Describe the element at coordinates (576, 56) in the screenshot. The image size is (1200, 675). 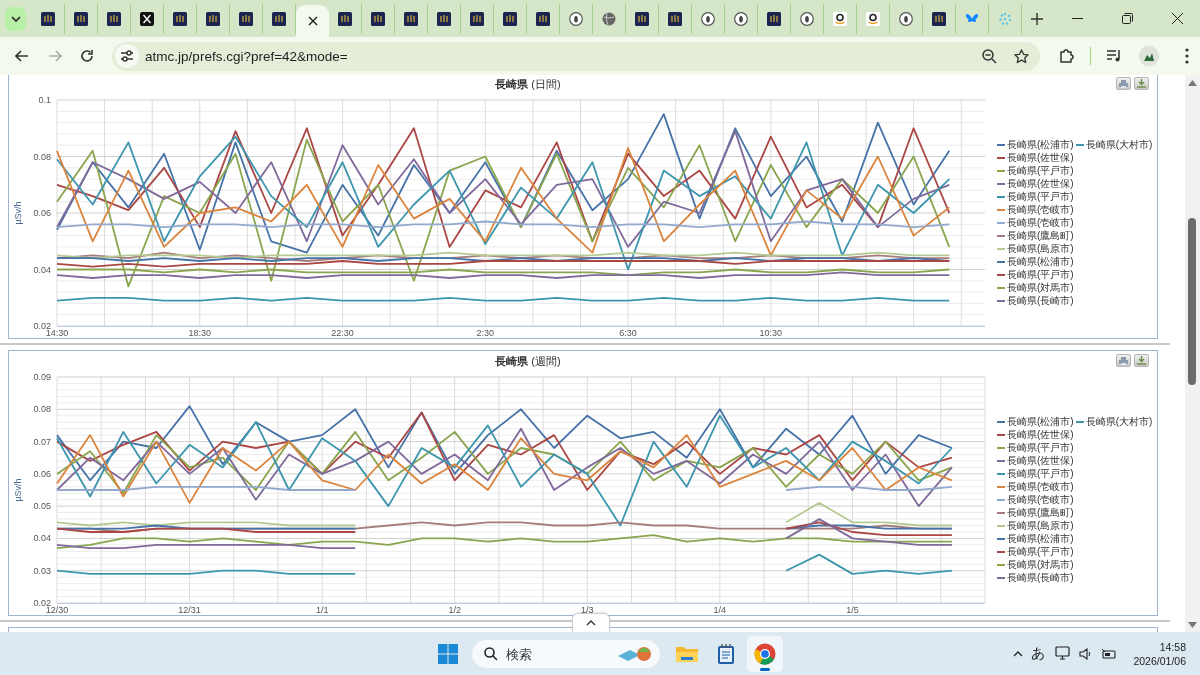
I see `address-bar: atmc.jp/prefs.cgi?pref=42&mode=` at that location.